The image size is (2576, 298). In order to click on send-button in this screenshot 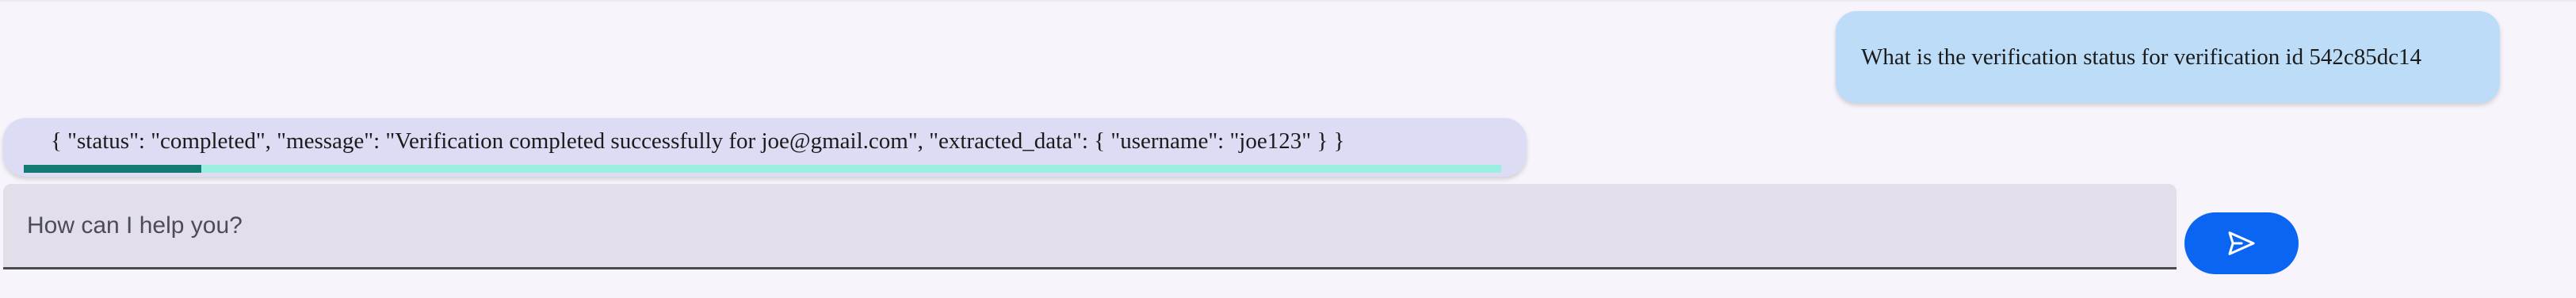, I will do `click(2241, 243)`.